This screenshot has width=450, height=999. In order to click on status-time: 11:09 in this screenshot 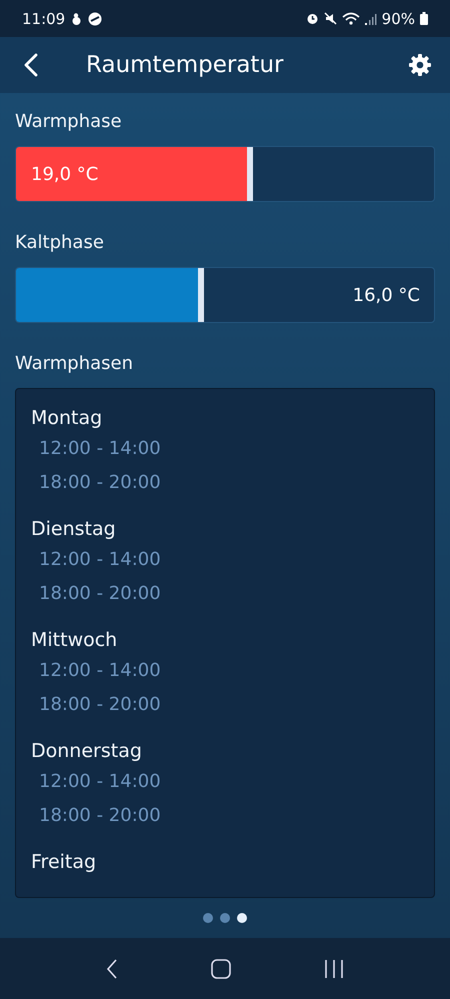, I will do `click(44, 19)`.